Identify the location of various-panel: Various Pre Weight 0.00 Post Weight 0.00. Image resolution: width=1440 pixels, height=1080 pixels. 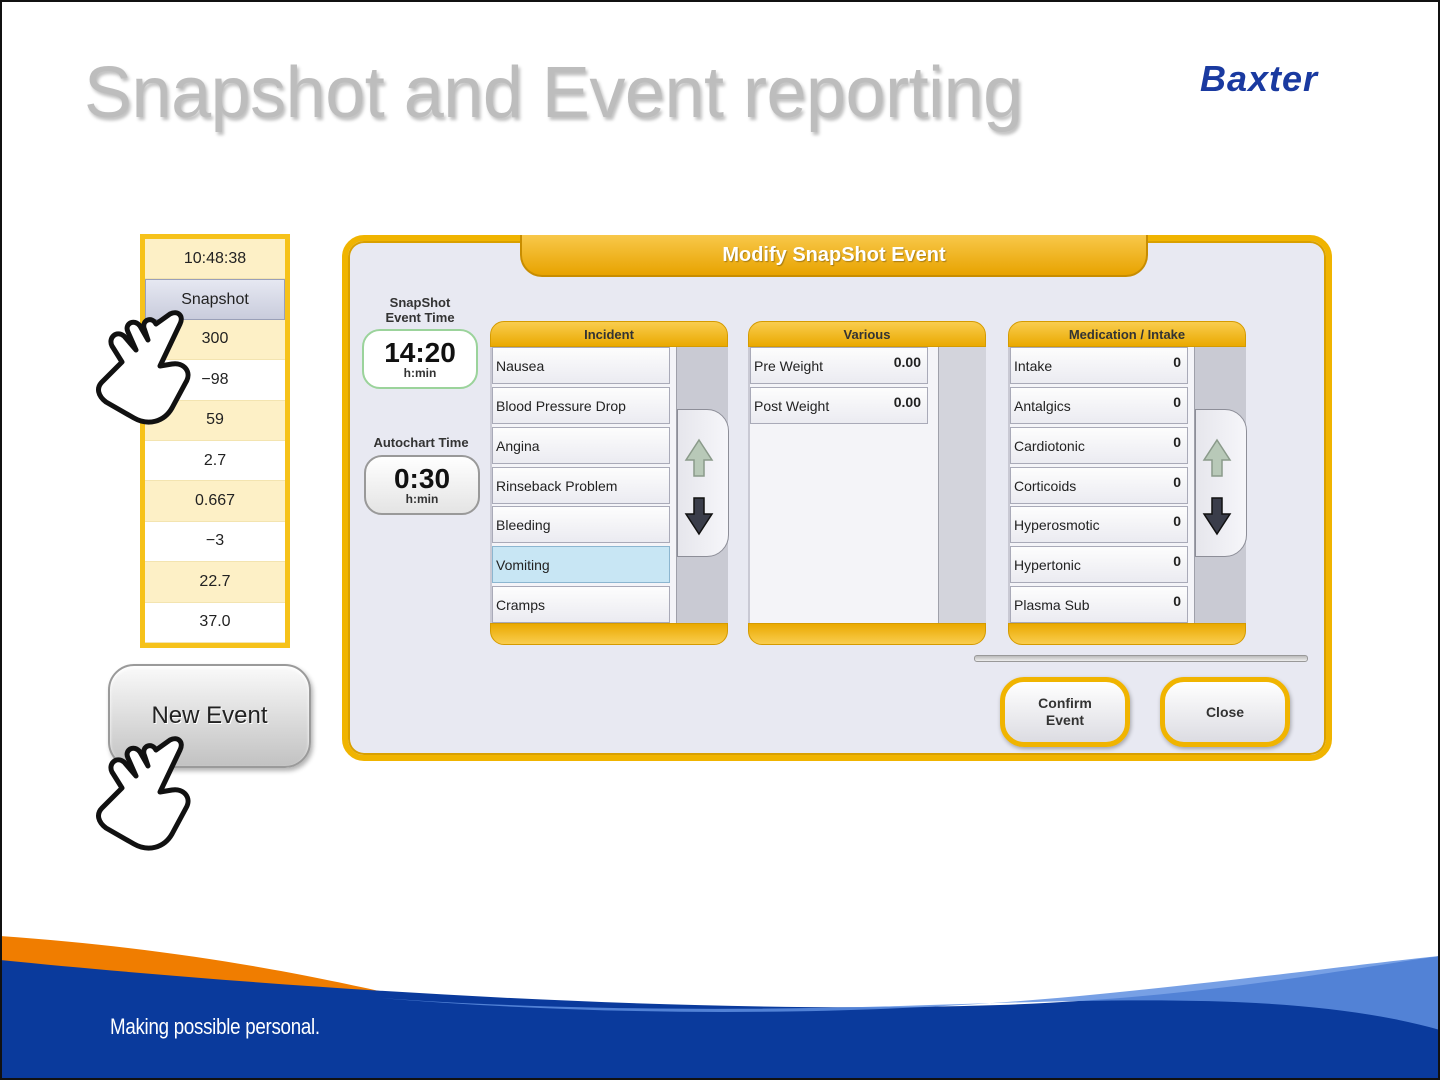
(867, 483).